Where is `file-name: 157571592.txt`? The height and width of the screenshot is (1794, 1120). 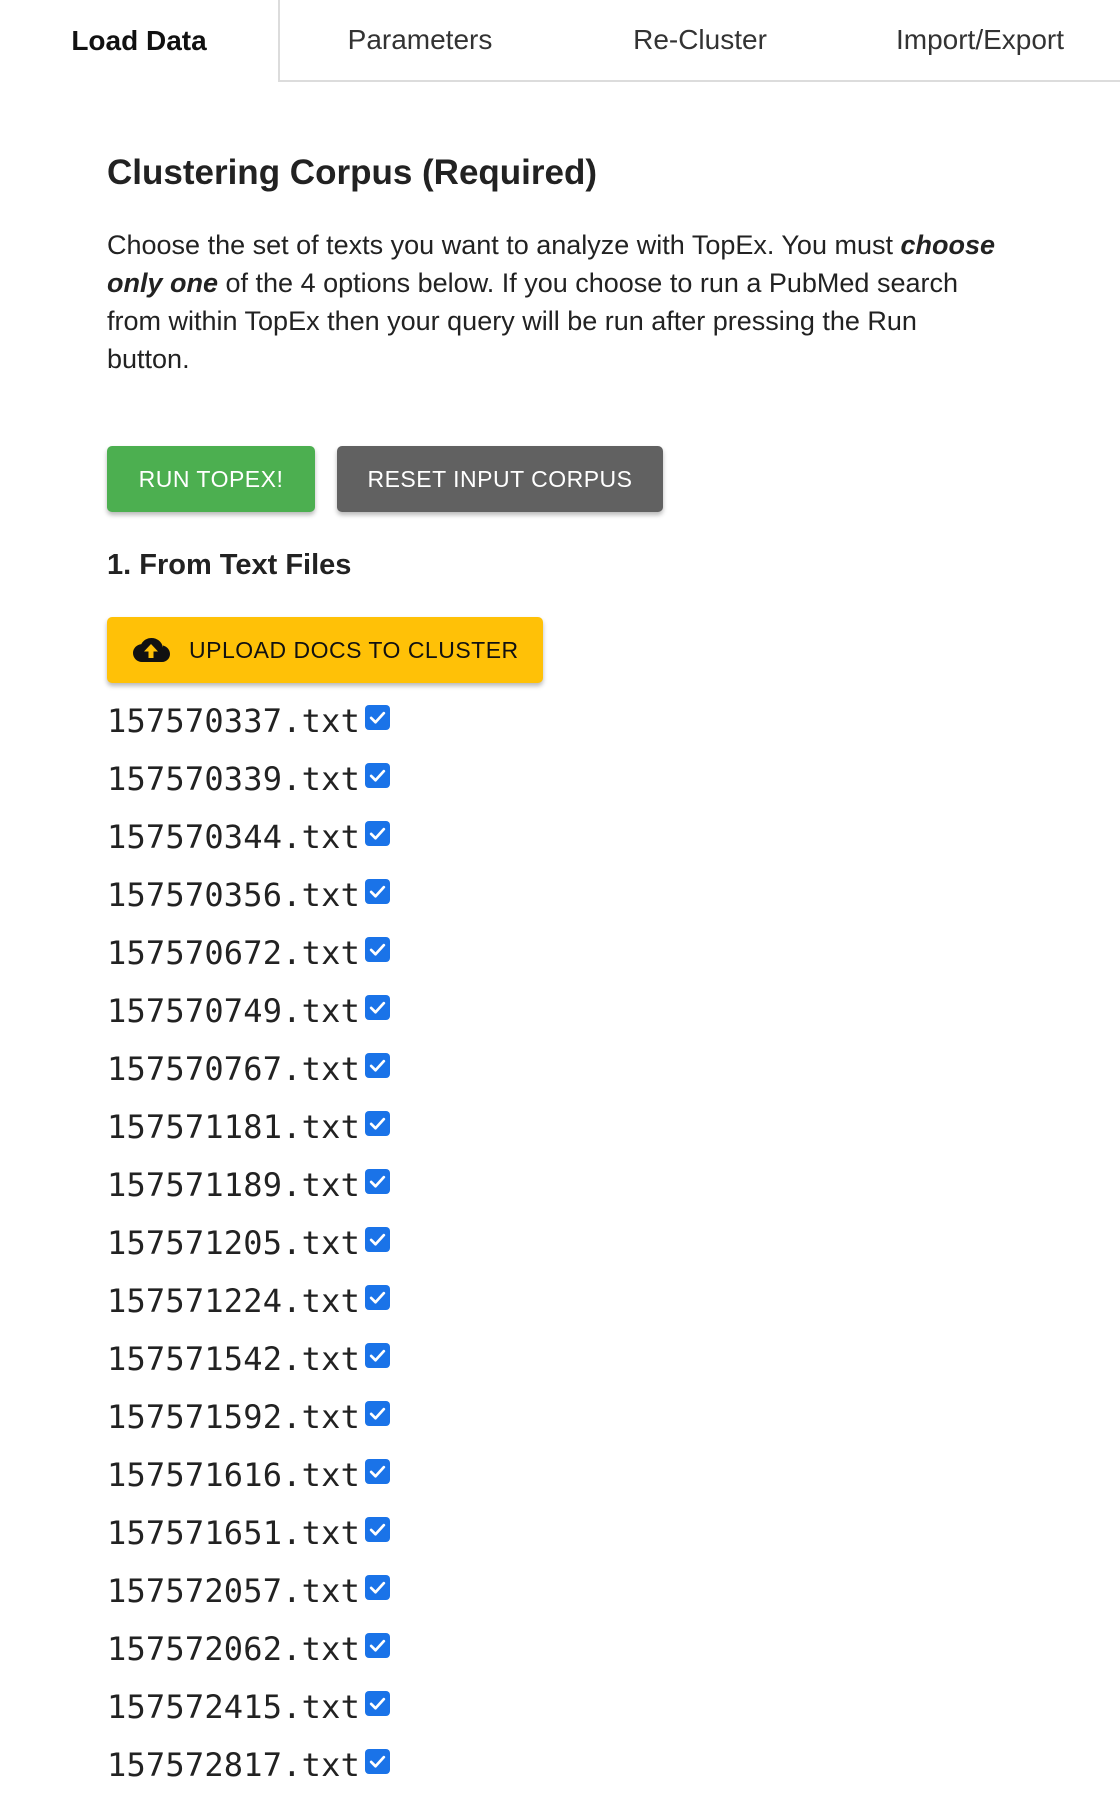
file-name: 157571592.txt is located at coordinates (234, 1417).